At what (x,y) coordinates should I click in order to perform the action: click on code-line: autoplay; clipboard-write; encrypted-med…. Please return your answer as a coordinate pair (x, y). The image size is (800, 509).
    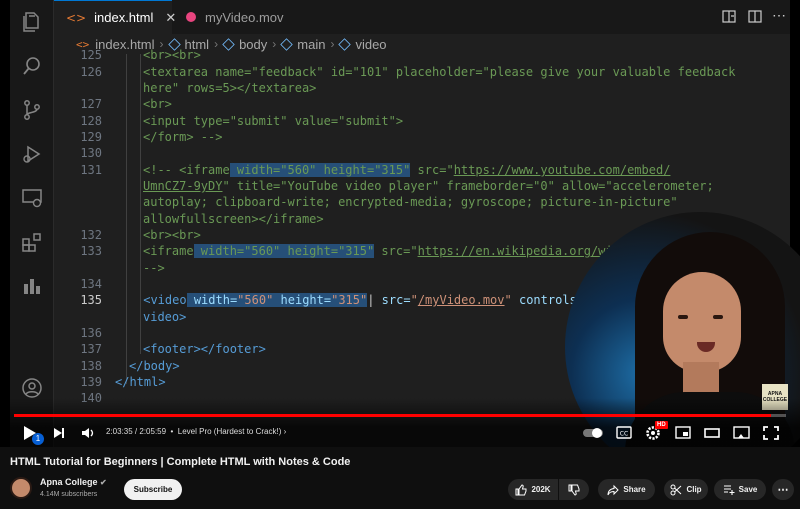
    Looking at the image, I should click on (410, 202).